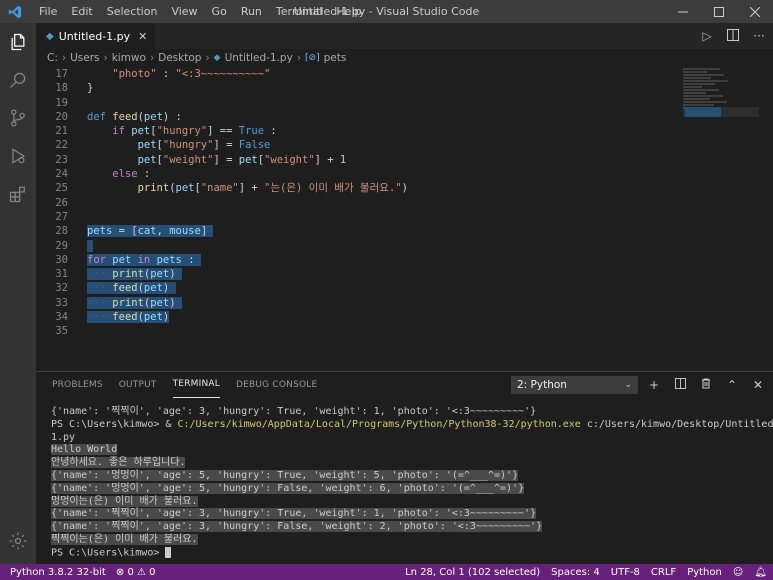 This screenshot has width=773, height=580. I want to click on code-line: 22 pet["hungry"] = False, so click(359, 145).